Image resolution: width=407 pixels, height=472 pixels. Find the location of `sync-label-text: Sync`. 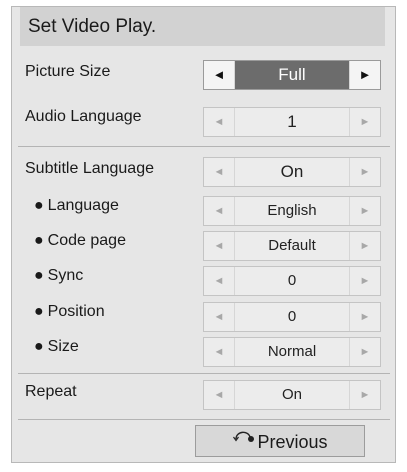

sync-label-text: Sync is located at coordinates (65, 275).